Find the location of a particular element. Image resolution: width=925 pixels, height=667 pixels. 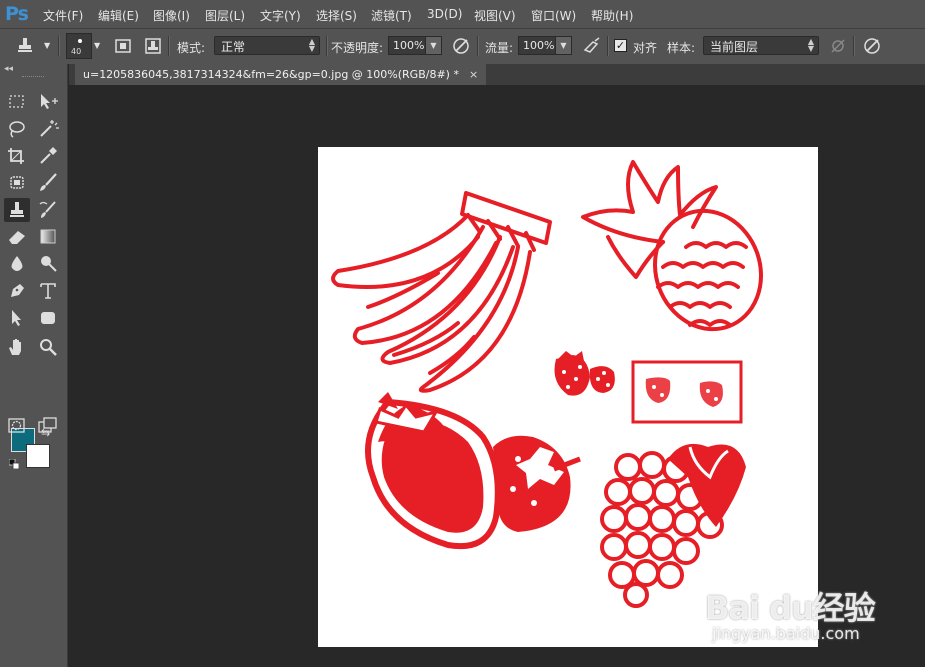

path-selection-tool-icon is located at coordinates (17, 318).